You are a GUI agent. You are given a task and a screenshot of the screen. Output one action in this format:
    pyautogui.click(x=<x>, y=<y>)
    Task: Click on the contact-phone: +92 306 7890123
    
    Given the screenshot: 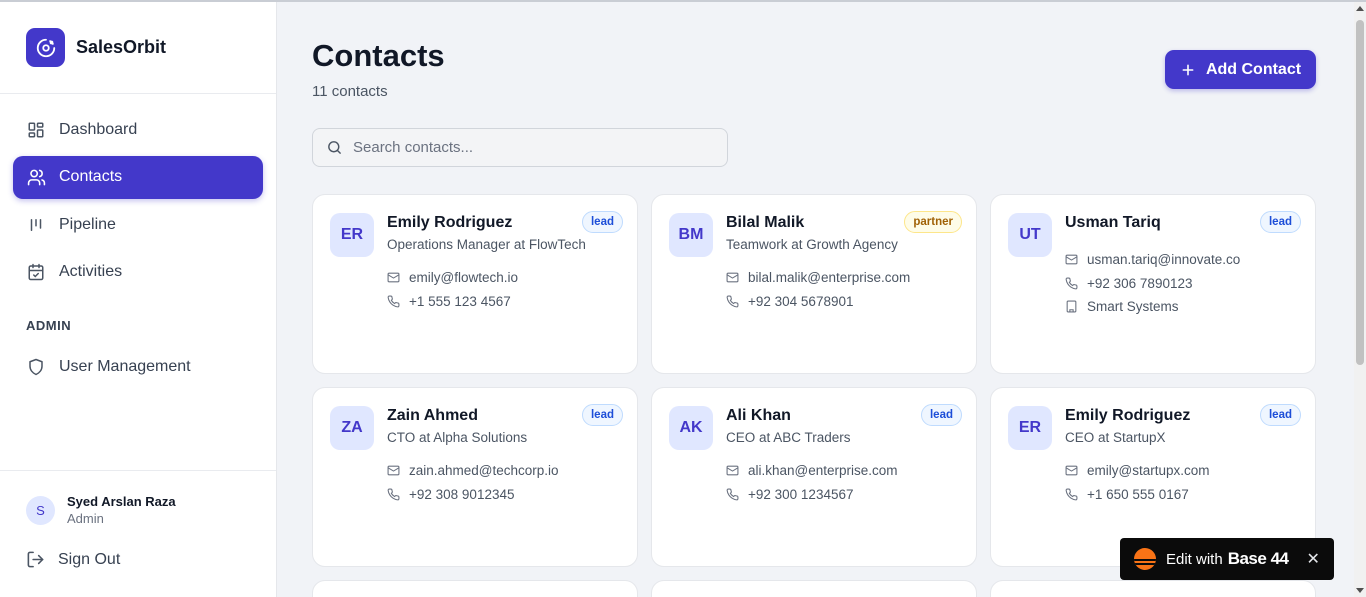 What is the action you would take?
    pyautogui.click(x=1139, y=283)
    